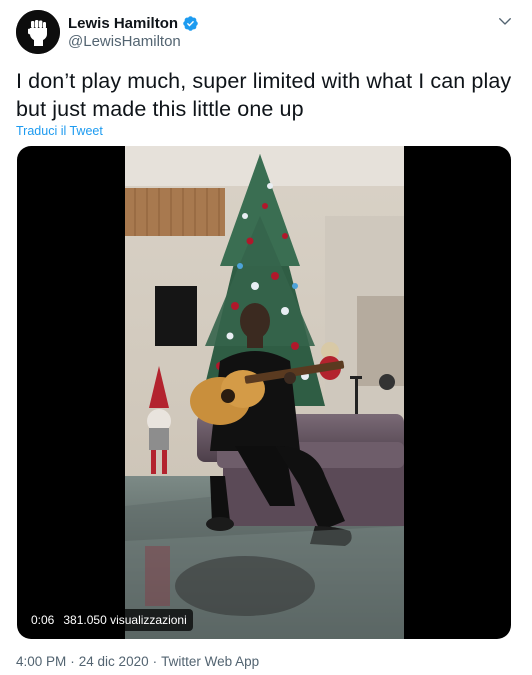  I want to click on raised-fist-icon, so click(38, 32).